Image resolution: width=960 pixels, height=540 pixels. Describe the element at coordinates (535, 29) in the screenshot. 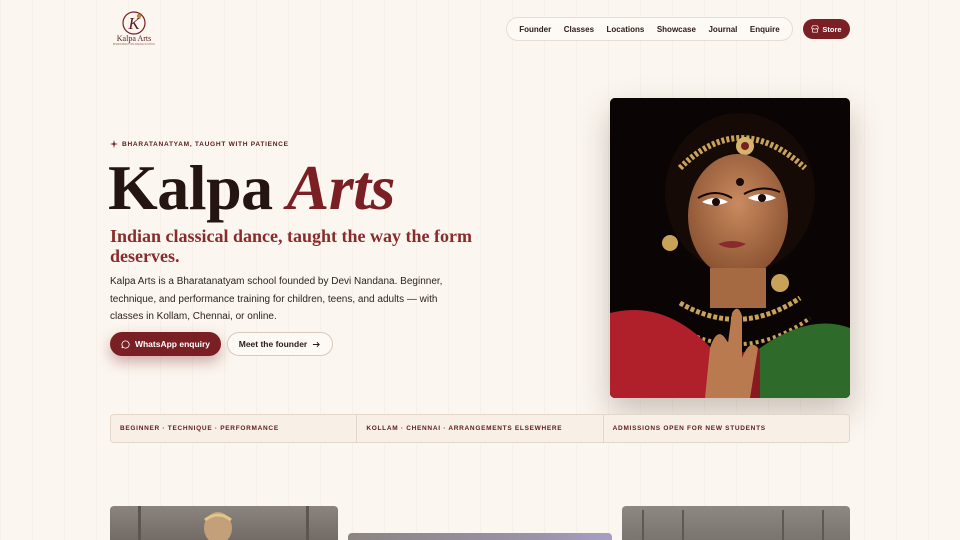

I see `nav-founder: Founder` at that location.